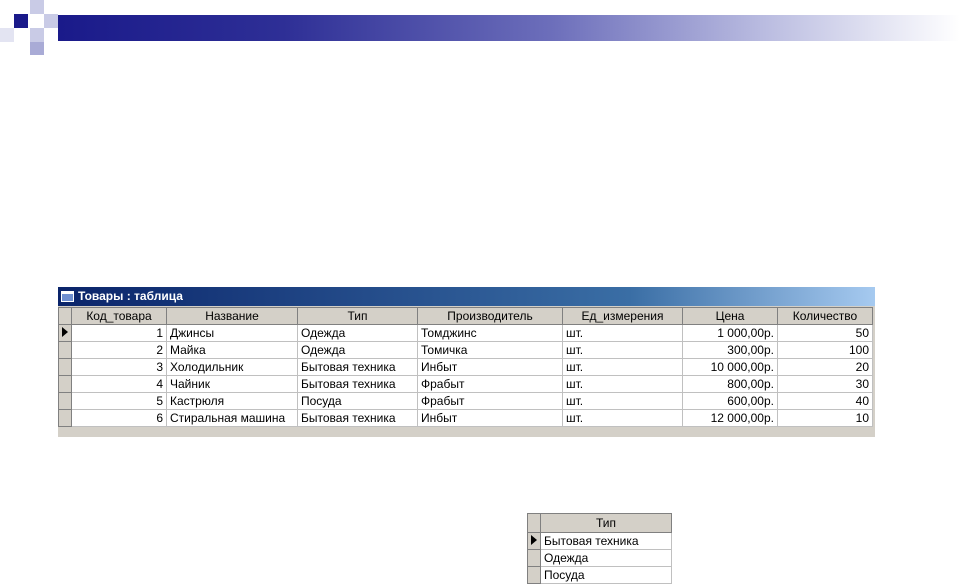  I want to click on column-header: Количество, so click(825, 316).